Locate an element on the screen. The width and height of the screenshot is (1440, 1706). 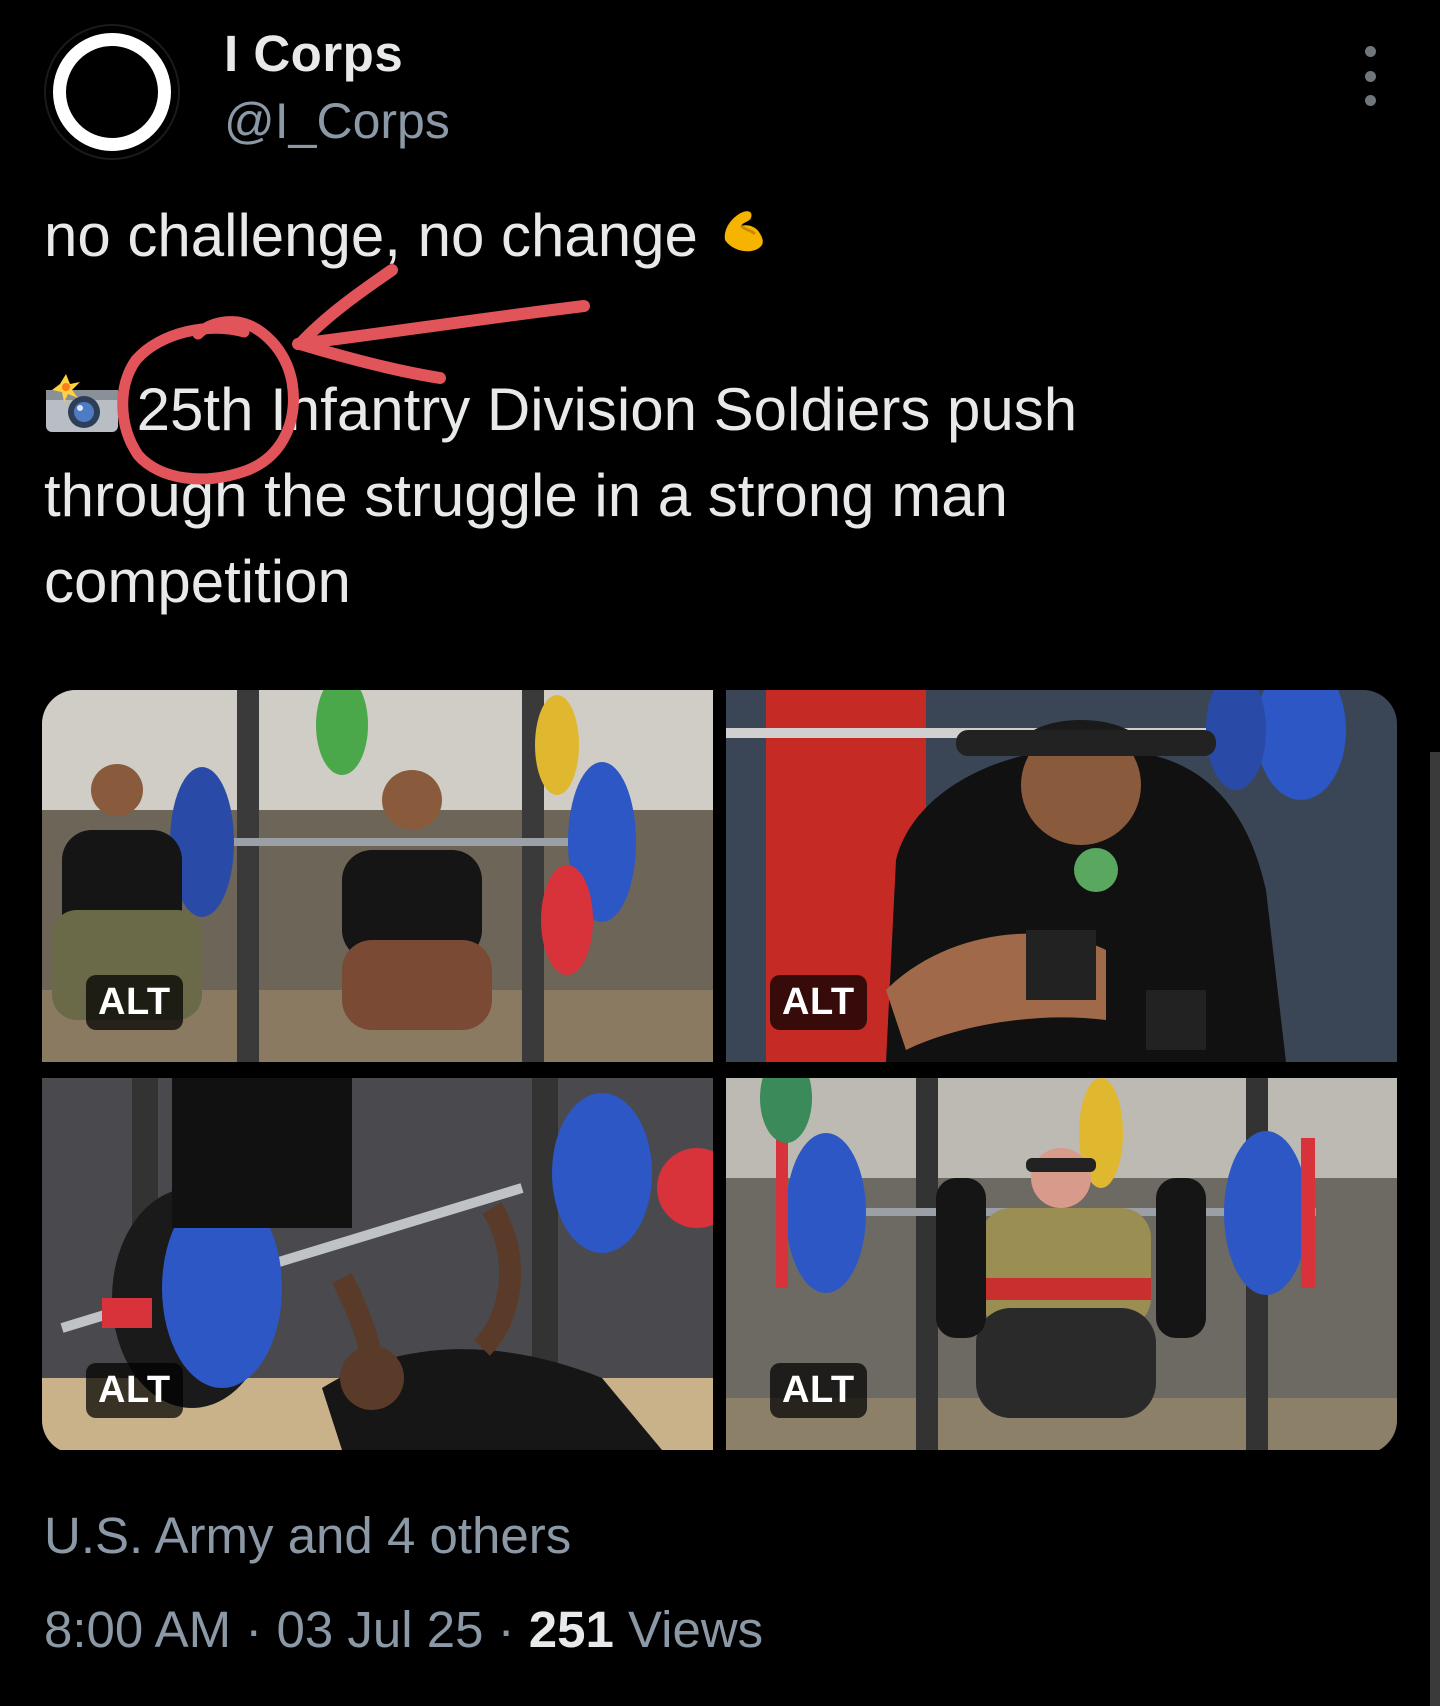
more-options-button is located at coordinates (1370, 76).